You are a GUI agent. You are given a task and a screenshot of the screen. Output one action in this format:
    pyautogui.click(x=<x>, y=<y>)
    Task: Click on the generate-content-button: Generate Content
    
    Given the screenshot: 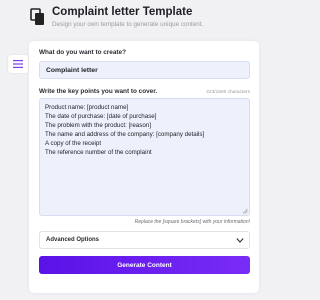 What is the action you would take?
    pyautogui.click(x=144, y=265)
    